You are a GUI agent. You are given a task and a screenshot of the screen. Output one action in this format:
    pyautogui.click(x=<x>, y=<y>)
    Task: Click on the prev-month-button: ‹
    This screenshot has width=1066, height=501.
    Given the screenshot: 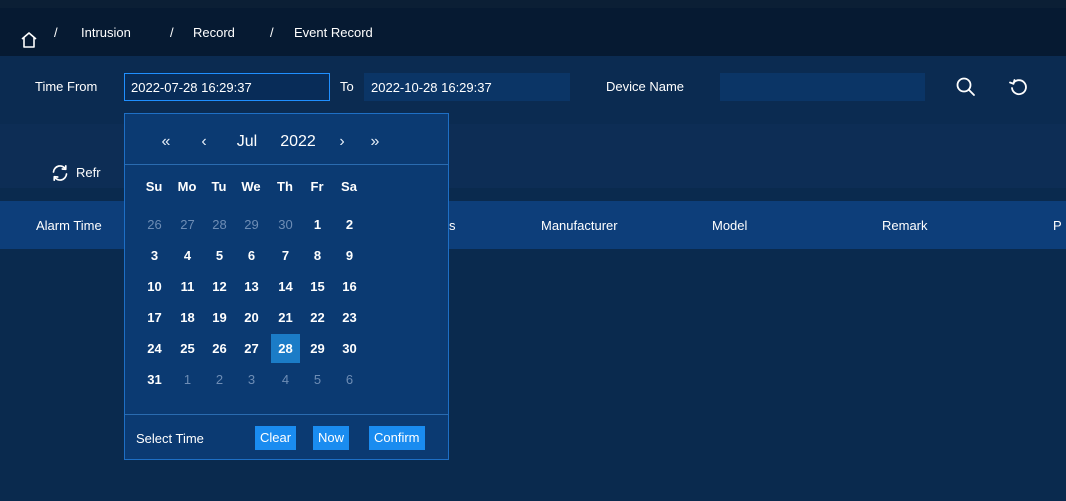 What is the action you would take?
    pyautogui.click(x=204, y=142)
    